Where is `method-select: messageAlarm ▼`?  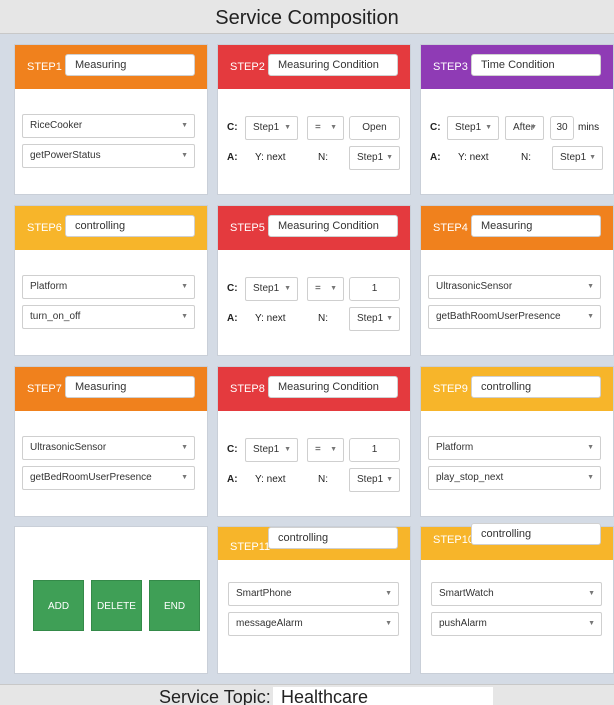 method-select: messageAlarm ▼ is located at coordinates (313, 624).